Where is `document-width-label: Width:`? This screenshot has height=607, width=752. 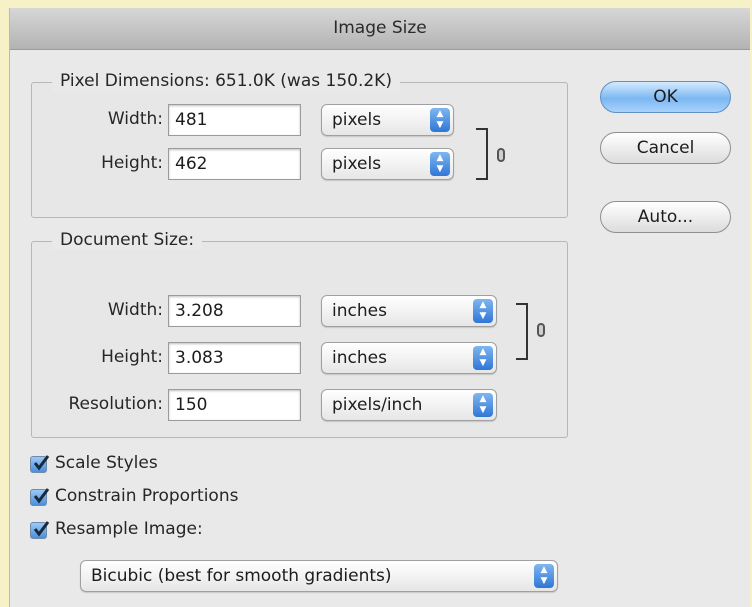
document-width-label: Width: is located at coordinates (135, 310).